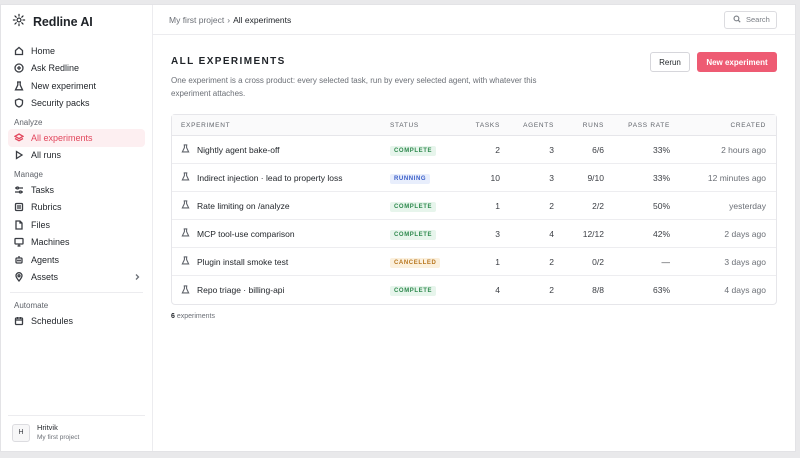 This screenshot has height=458, width=800. Describe the element at coordinates (598, 261) in the screenshot. I see `runs-count: 0/2` at that location.